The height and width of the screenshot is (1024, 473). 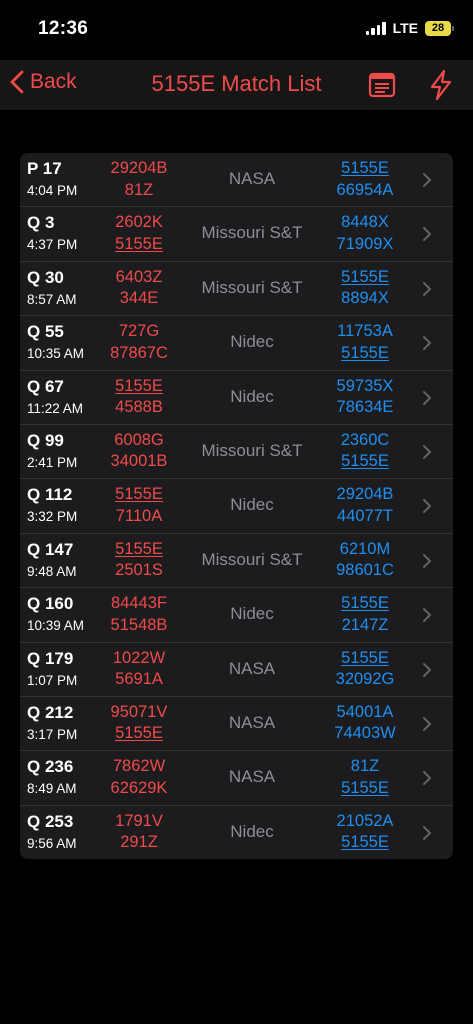 What do you see at coordinates (139, 168) in the screenshot?
I see `red-team-1: 29204B` at bounding box center [139, 168].